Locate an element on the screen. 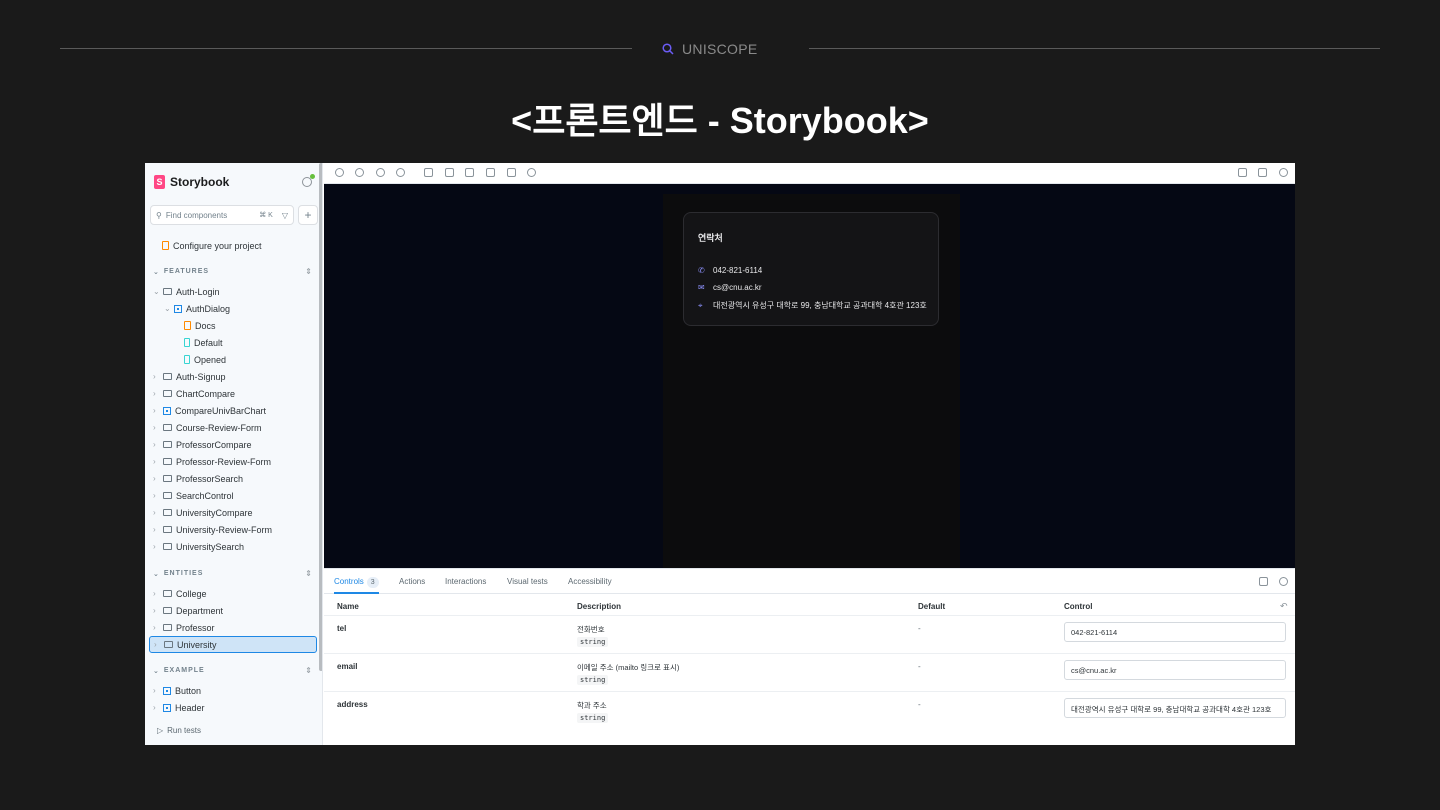 Image resolution: width=1440 pixels, height=810 pixels. search-input: ⚲ Find components ⌘ K ▽ is located at coordinates (222, 215).